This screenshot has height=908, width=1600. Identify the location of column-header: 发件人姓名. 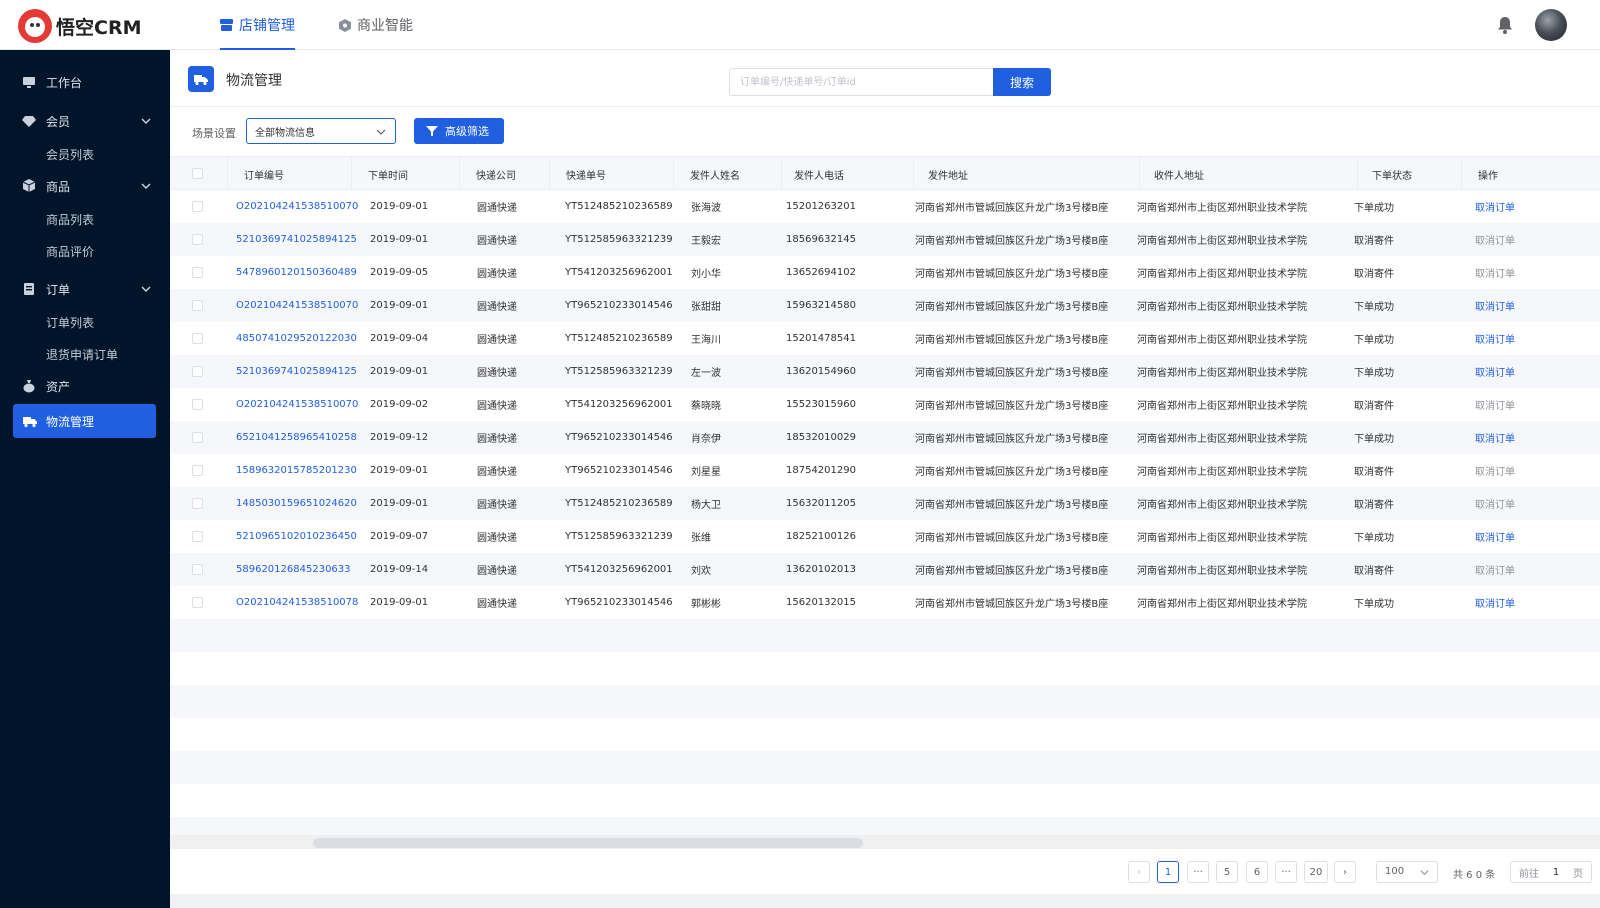
(728, 174).